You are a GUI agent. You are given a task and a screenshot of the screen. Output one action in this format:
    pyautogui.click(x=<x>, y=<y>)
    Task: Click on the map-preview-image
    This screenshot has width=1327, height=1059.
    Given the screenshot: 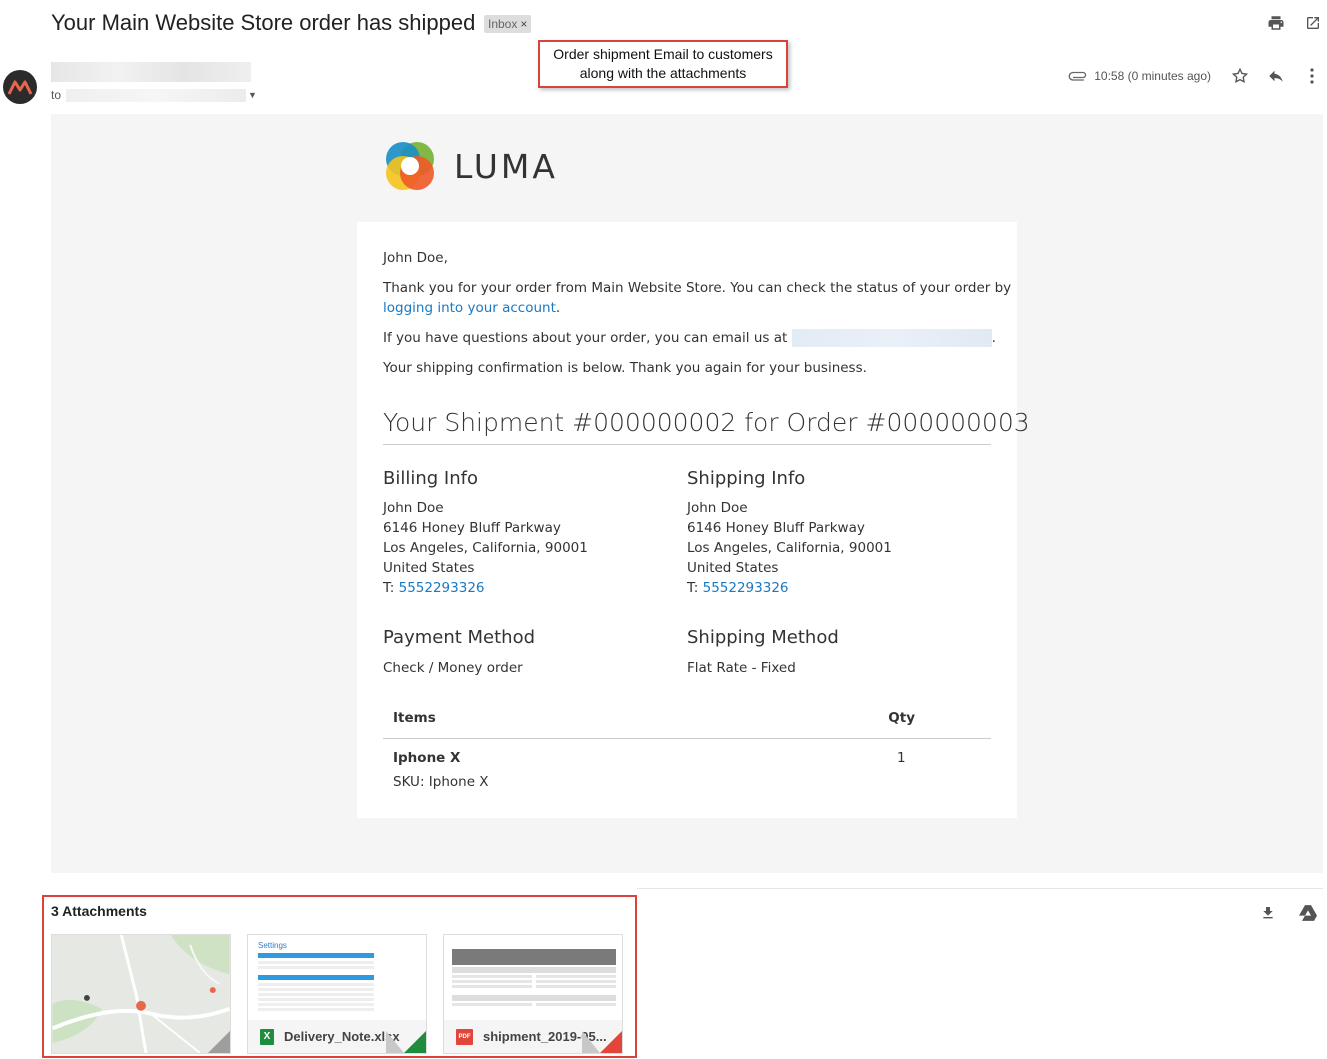 What is the action you would take?
    pyautogui.click(x=141, y=994)
    